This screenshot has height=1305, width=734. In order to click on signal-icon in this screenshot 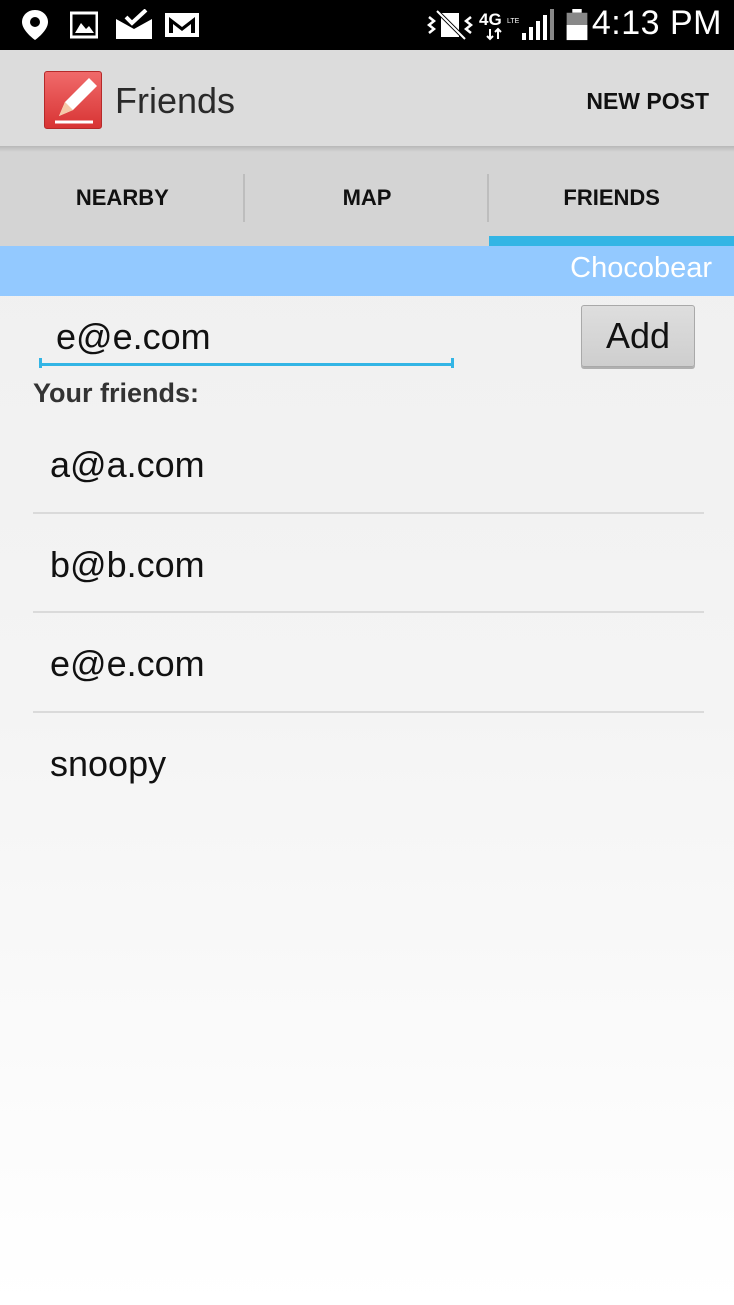, I will do `click(538, 24)`.